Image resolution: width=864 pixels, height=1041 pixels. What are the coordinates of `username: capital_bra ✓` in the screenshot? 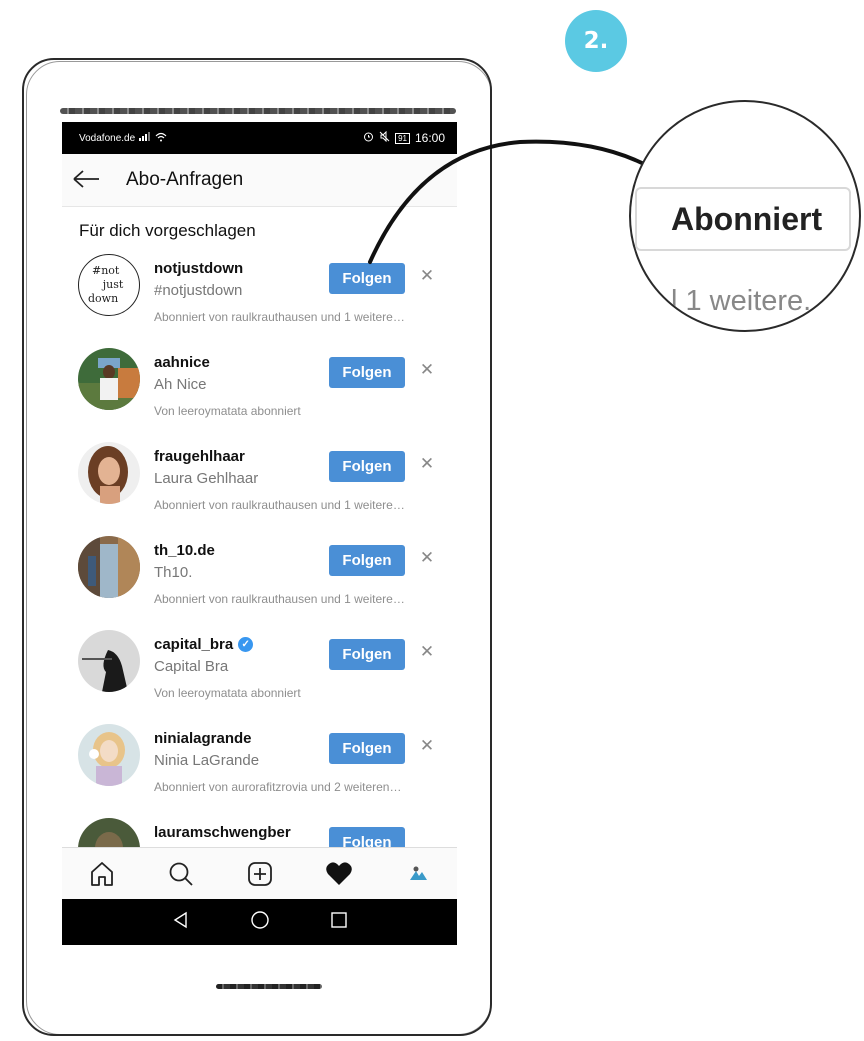 It's located at (204, 644).